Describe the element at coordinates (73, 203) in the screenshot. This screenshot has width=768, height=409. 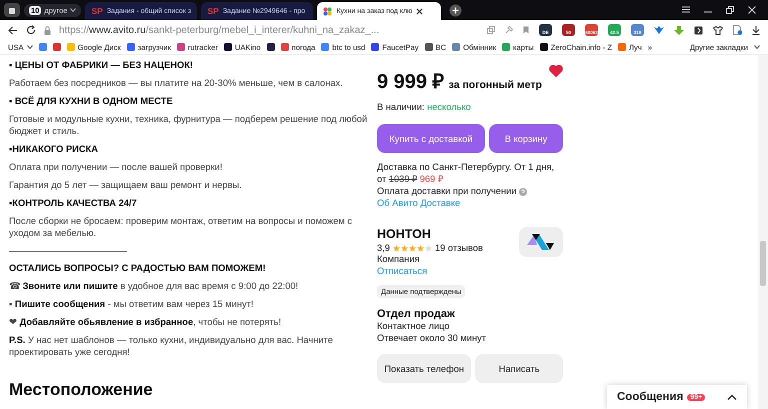
I see `section-heading: ▪КОНТРОЛЬ КАЧЕСТВА 24/7` at that location.